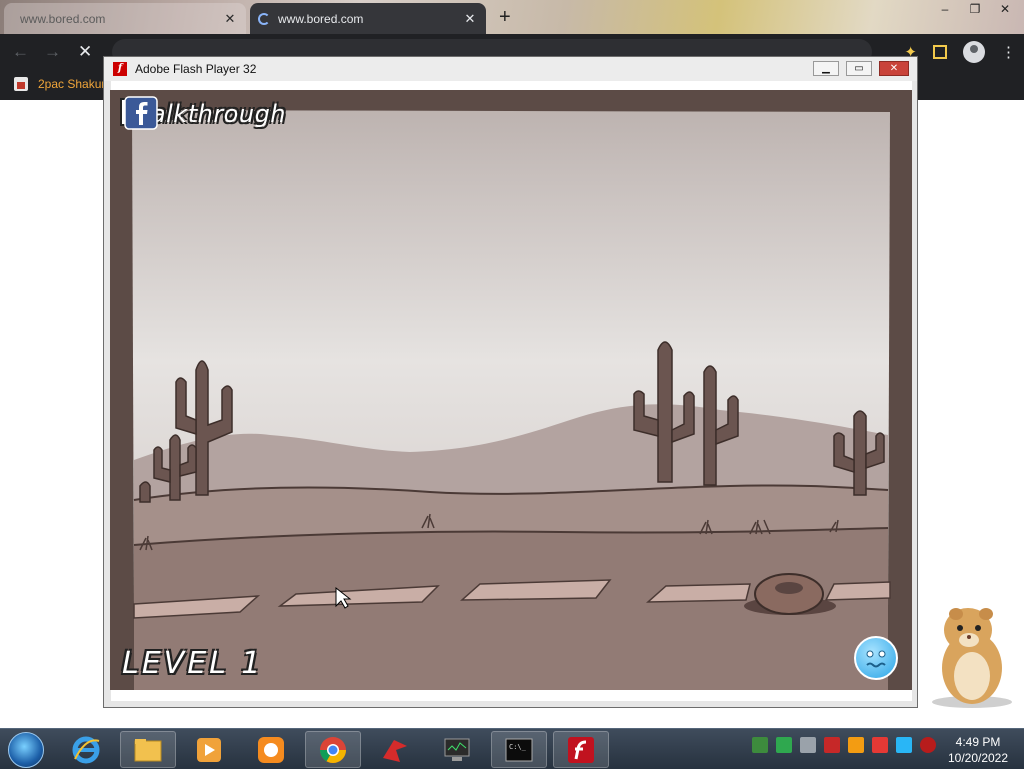 The image size is (1024, 769). Describe the element at coordinates (972, 655) in the screenshot. I see `desktop-hamster-pet` at that location.